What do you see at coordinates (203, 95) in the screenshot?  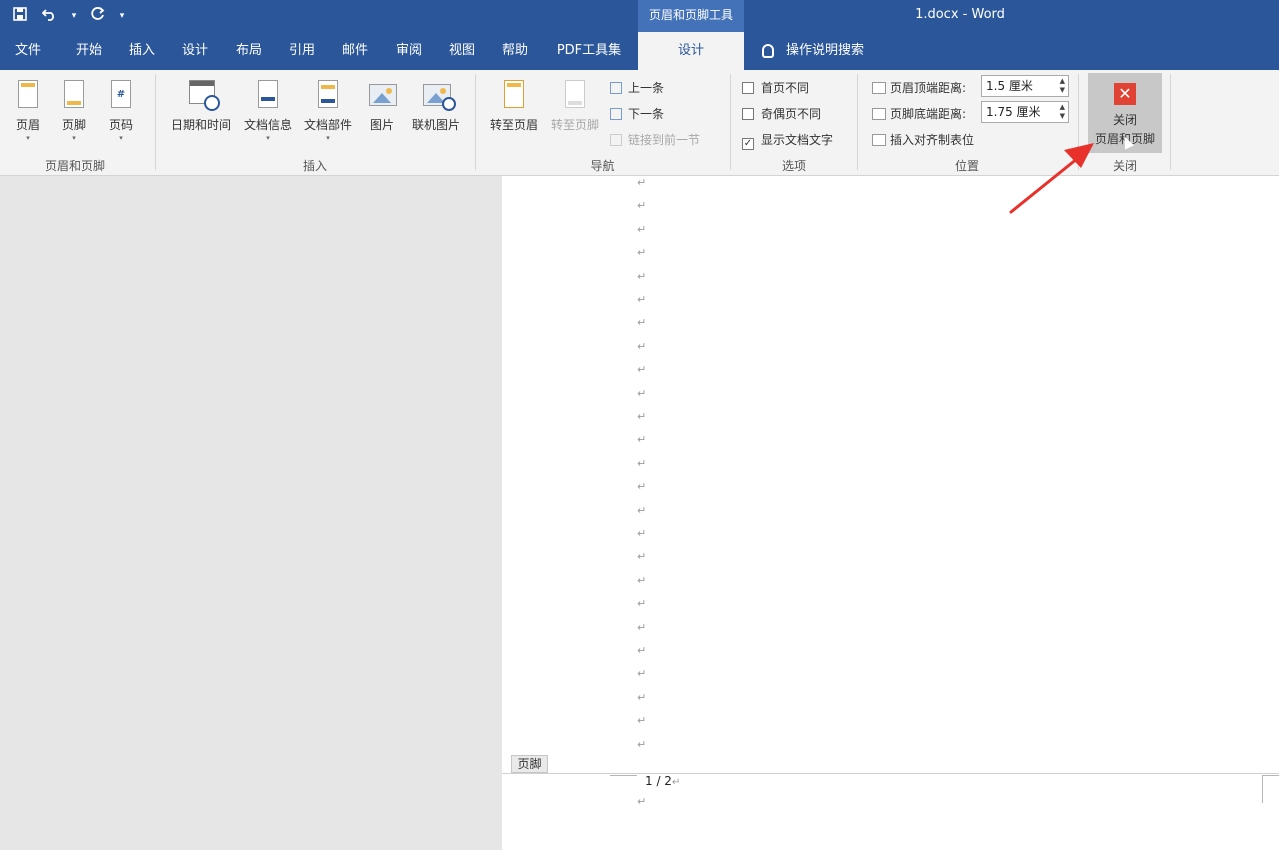 I see `calendar-clock-icon` at bounding box center [203, 95].